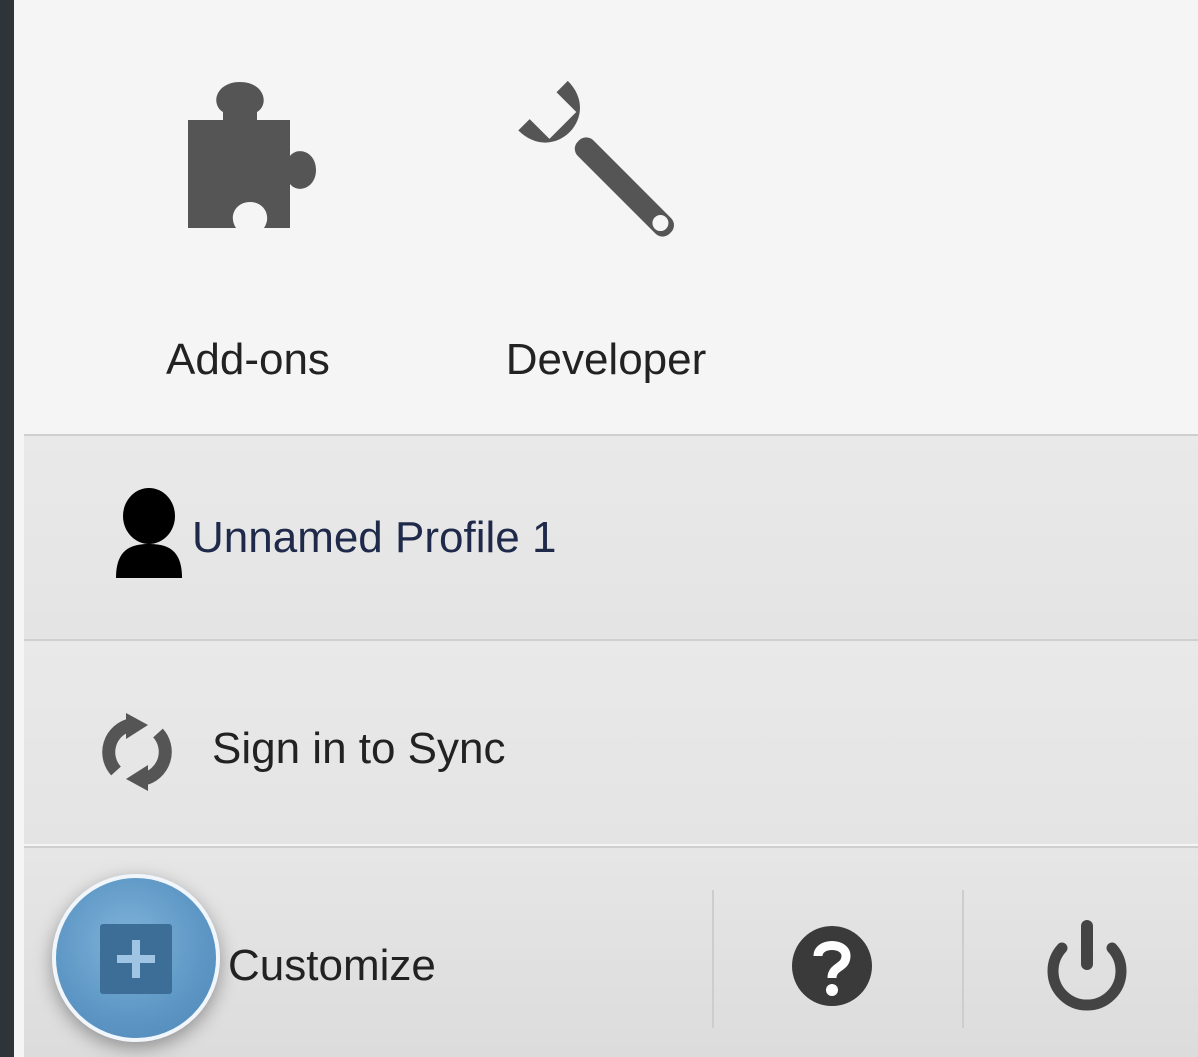  What do you see at coordinates (252, 155) in the screenshot?
I see `puzzle-piece-icon` at bounding box center [252, 155].